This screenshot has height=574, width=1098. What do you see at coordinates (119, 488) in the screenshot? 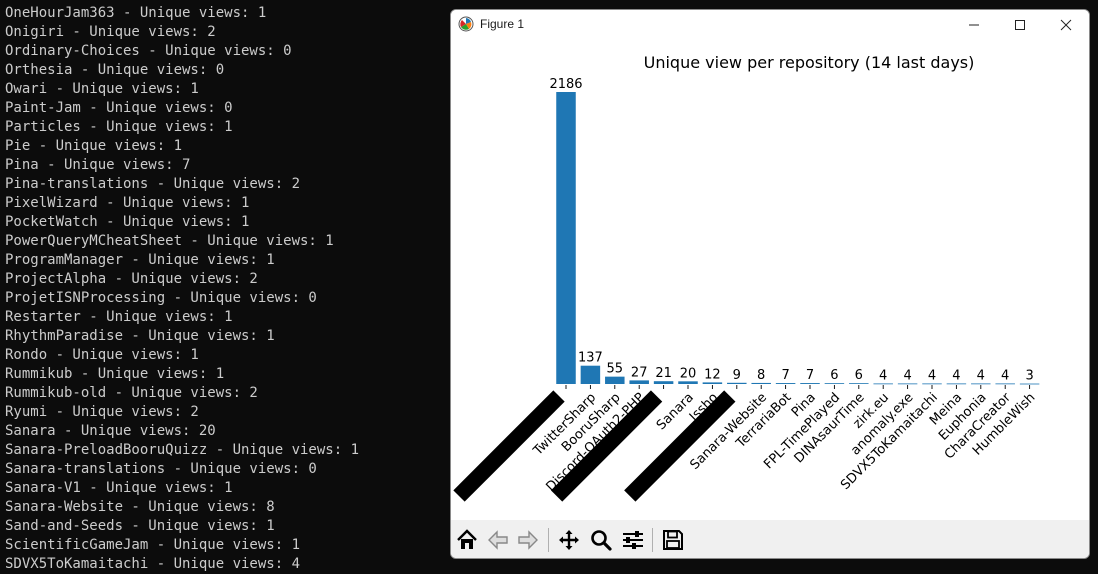
I see `terminal-line: Sanara-V1 - Unique views: 1` at bounding box center [119, 488].